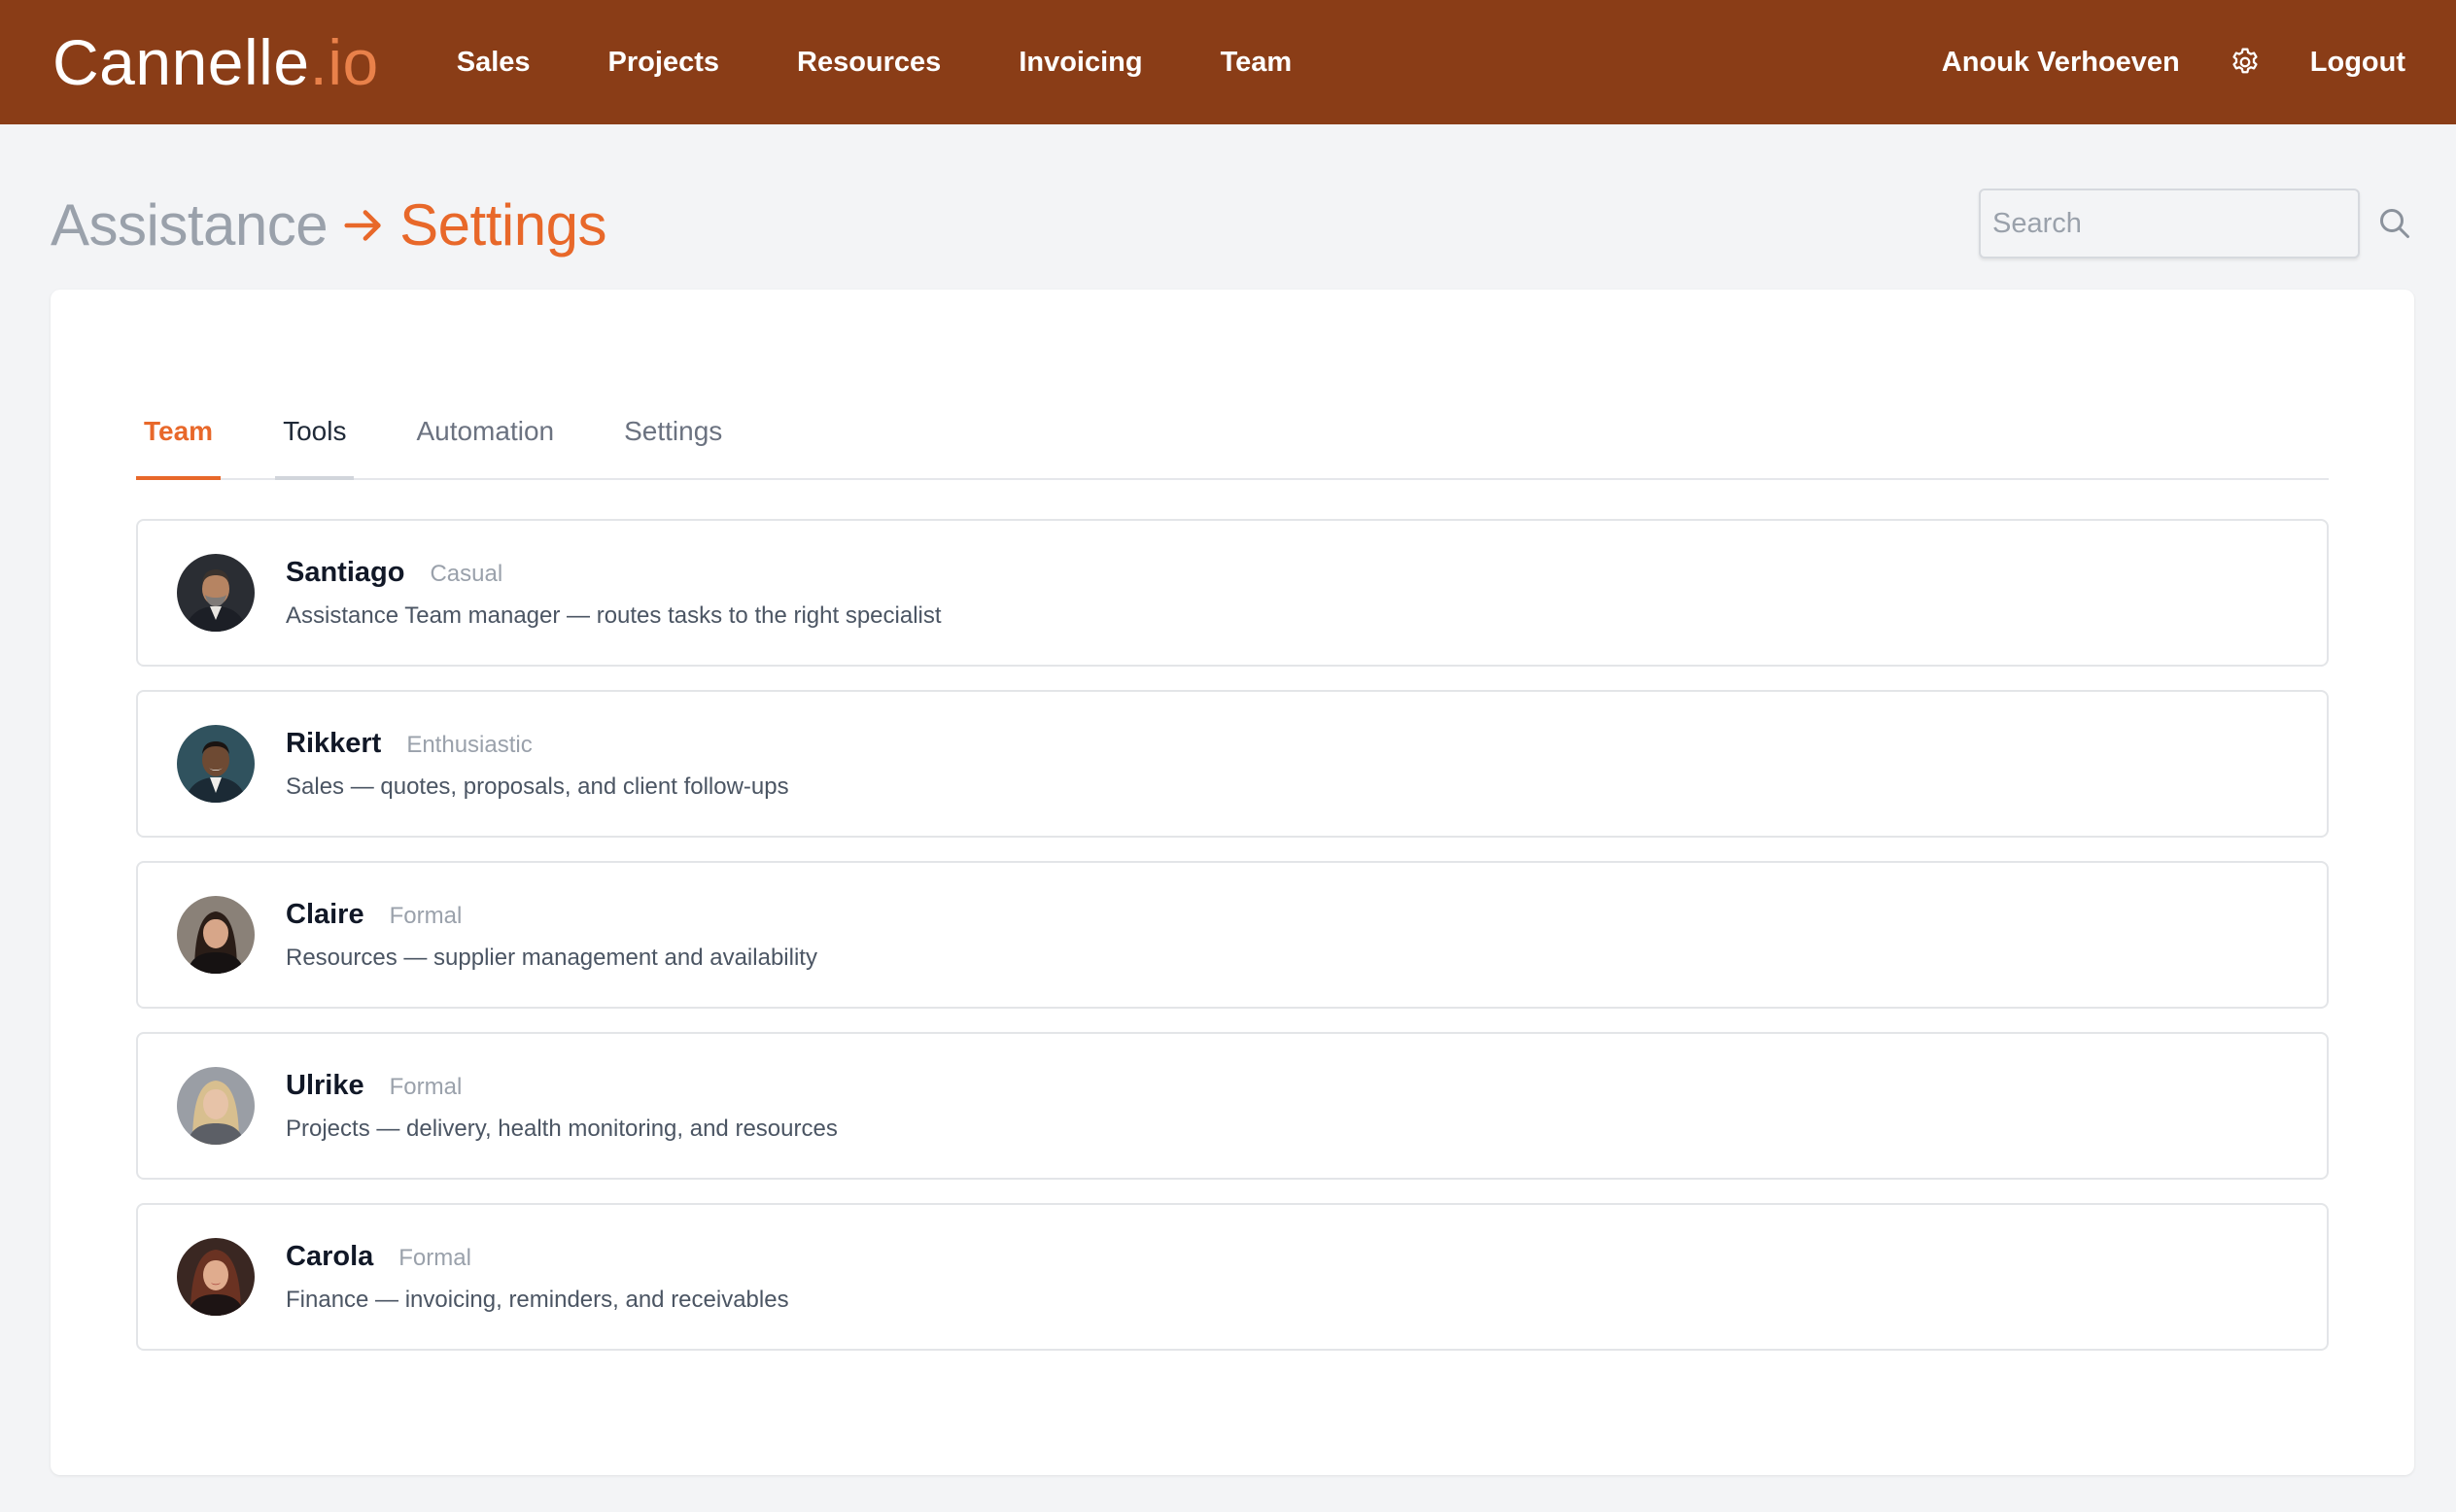 Image resolution: width=2456 pixels, height=1512 pixels. Describe the element at coordinates (494, 63) in the screenshot. I see `nav-sales: Sales` at that location.